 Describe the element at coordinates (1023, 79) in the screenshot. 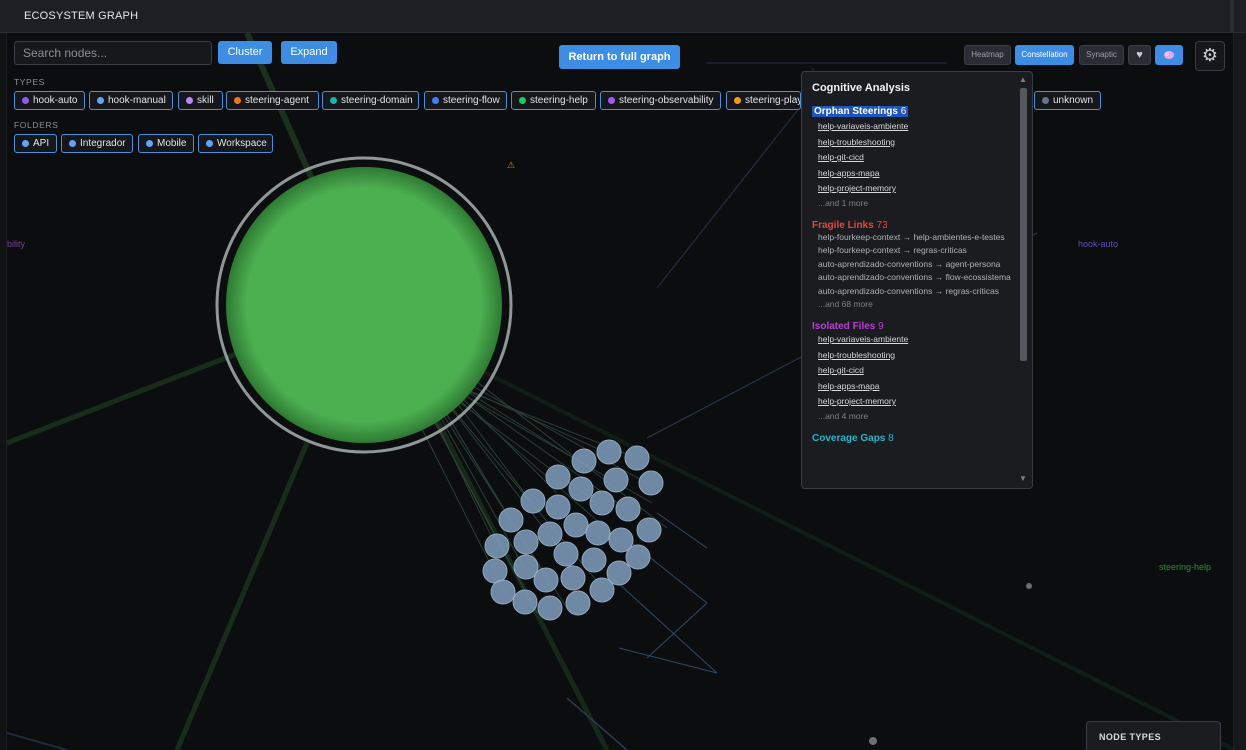

I see `scroll-up-icon: ▲` at that location.